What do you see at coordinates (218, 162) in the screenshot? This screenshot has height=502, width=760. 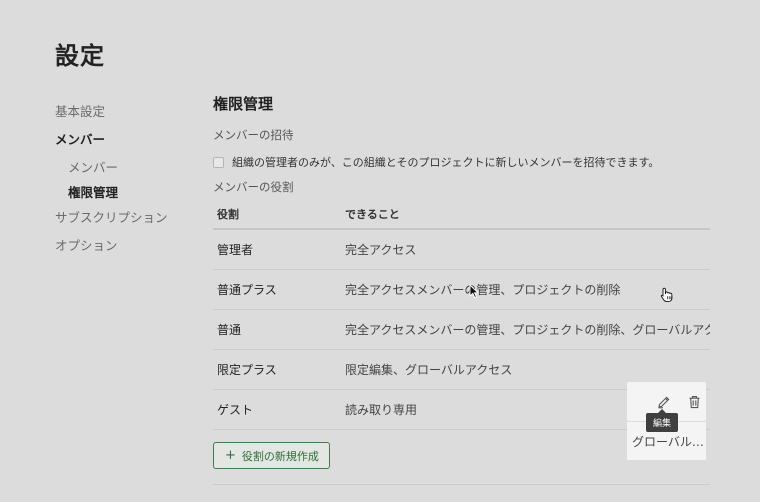 I see `admin-only-invite-checkbox` at bounding box center [218, 162].